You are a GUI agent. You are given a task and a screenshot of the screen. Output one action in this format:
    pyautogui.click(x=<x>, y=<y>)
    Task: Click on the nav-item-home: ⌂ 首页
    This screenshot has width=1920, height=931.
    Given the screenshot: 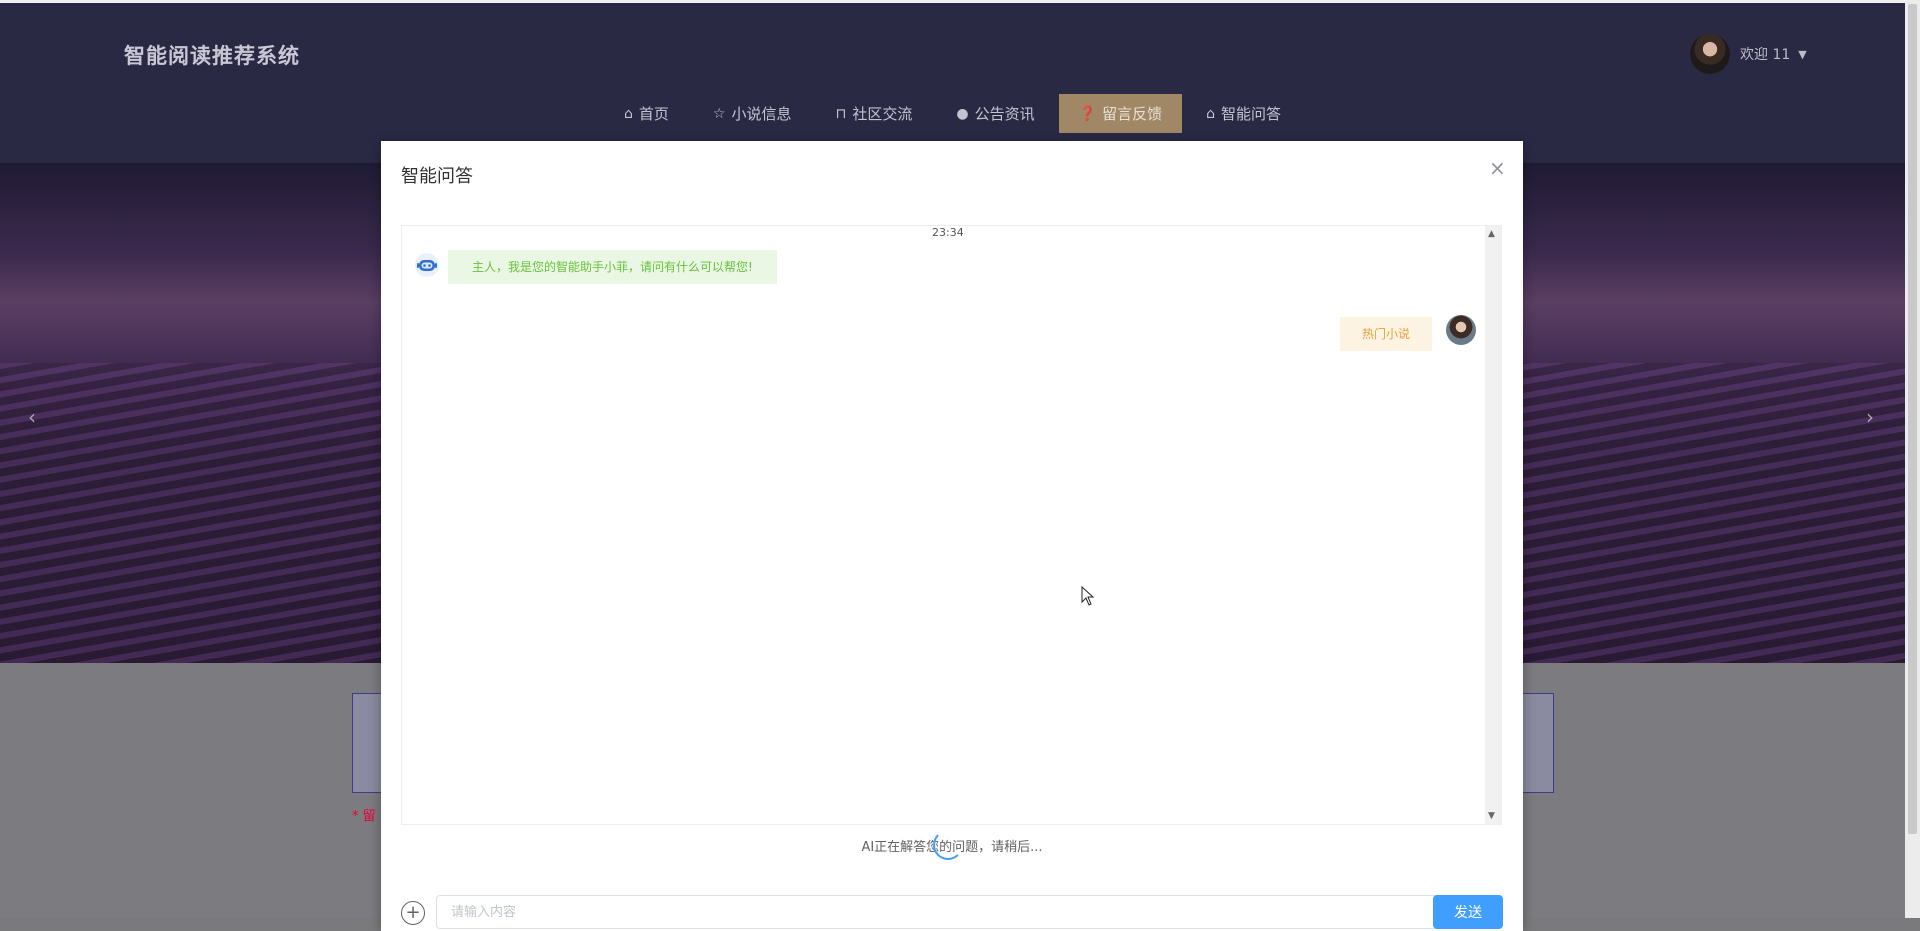 What is the action you would take?
    pyautogui.click(x=646, y=113)
    